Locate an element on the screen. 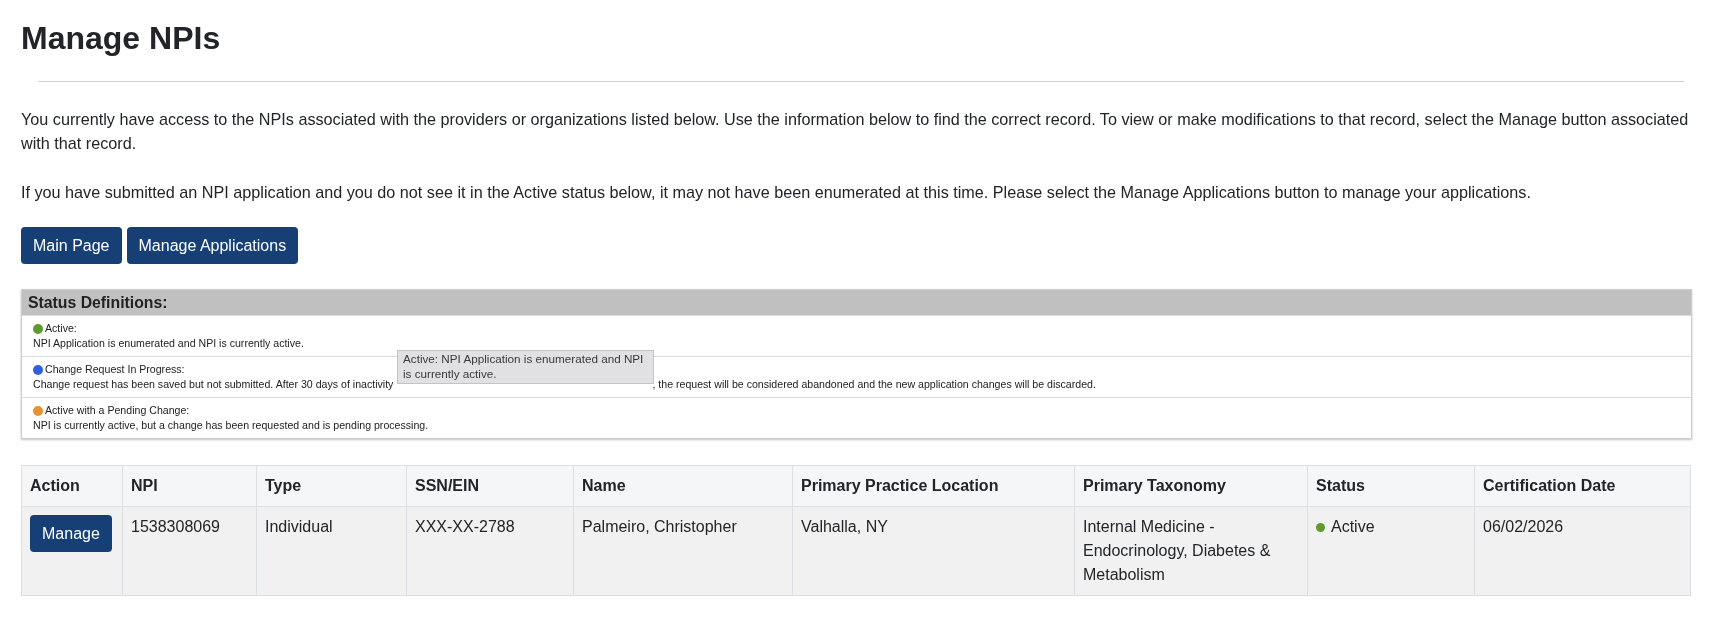 The height and width of the screenshot is (623, 1714). status-label: Active: is located at coordinates (61, 328).